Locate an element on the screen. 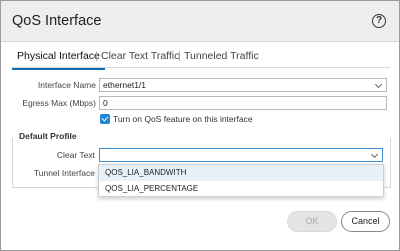 The image size is (400, 251). ok-button: OK is located at coordinates (312, 221).